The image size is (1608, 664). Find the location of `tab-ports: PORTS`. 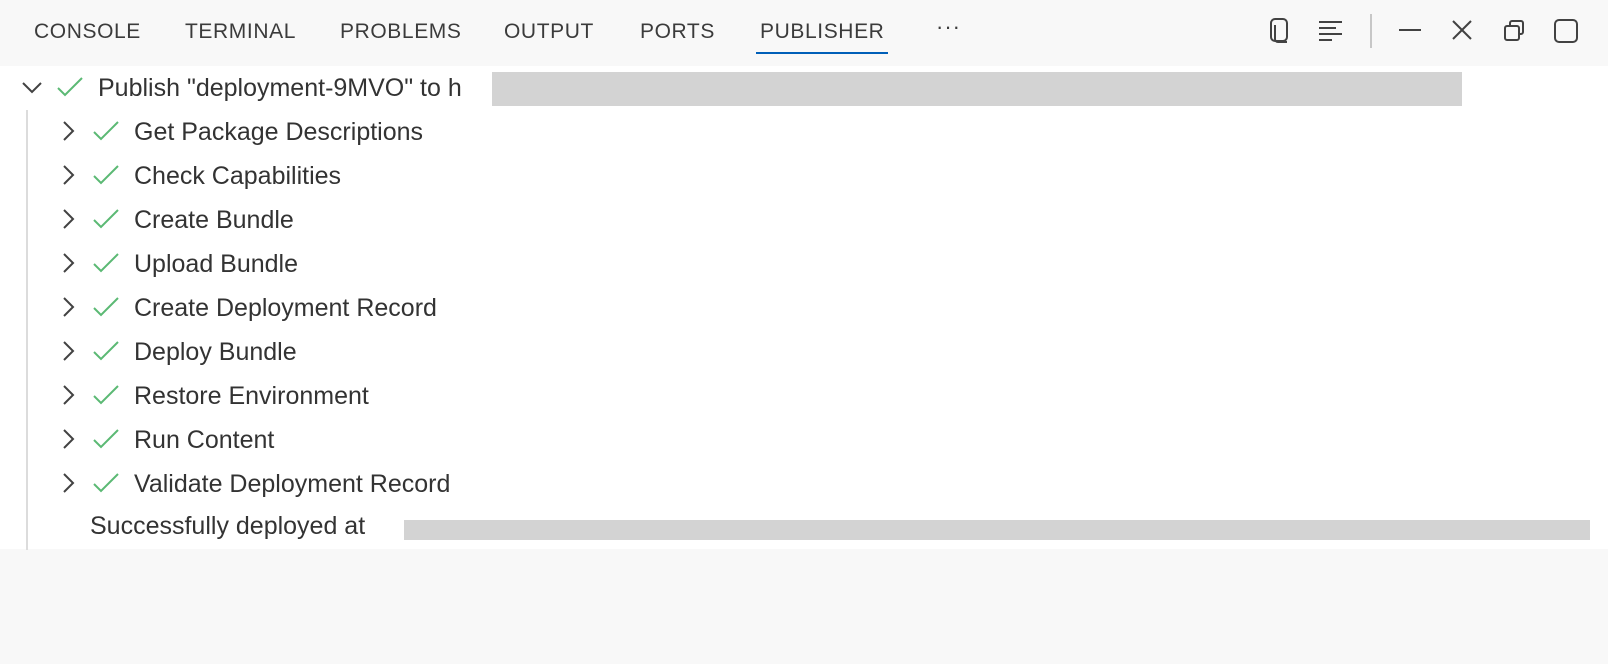

tab-ports: PORTS is located at coordinates (677, 32).